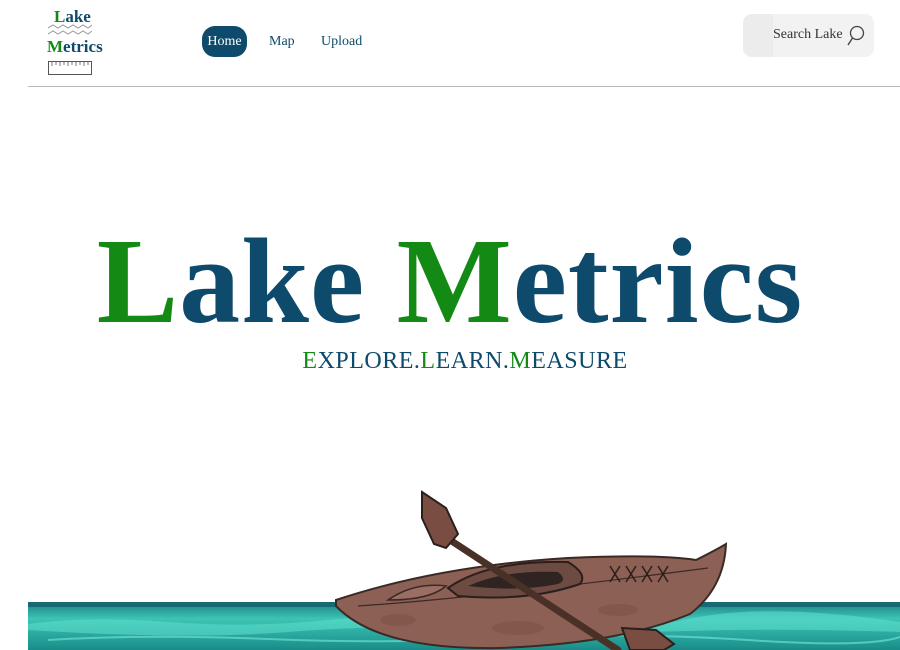  I want to click on nav-home: Home, so click(224, 41).